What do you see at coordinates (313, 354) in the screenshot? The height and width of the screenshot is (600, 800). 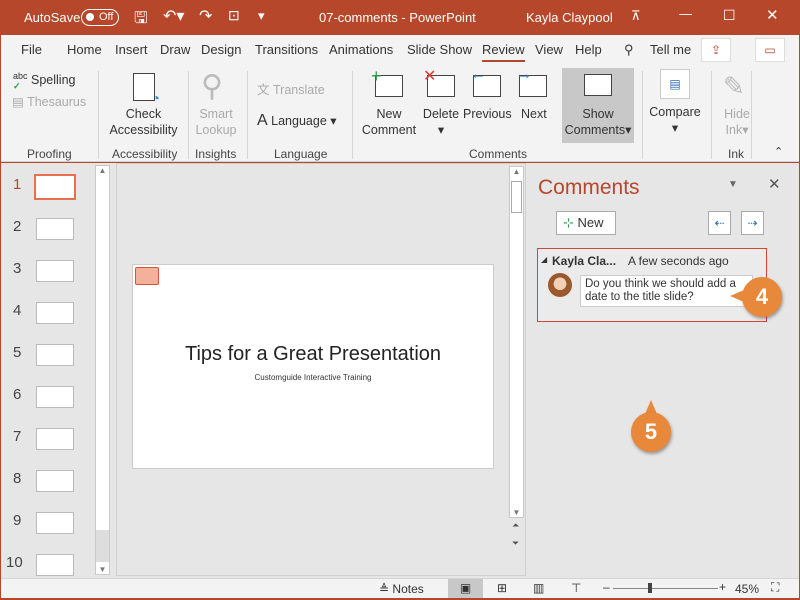 I see `slide-title: Tips for a Great Presentation` at bounding box center [313, 354].